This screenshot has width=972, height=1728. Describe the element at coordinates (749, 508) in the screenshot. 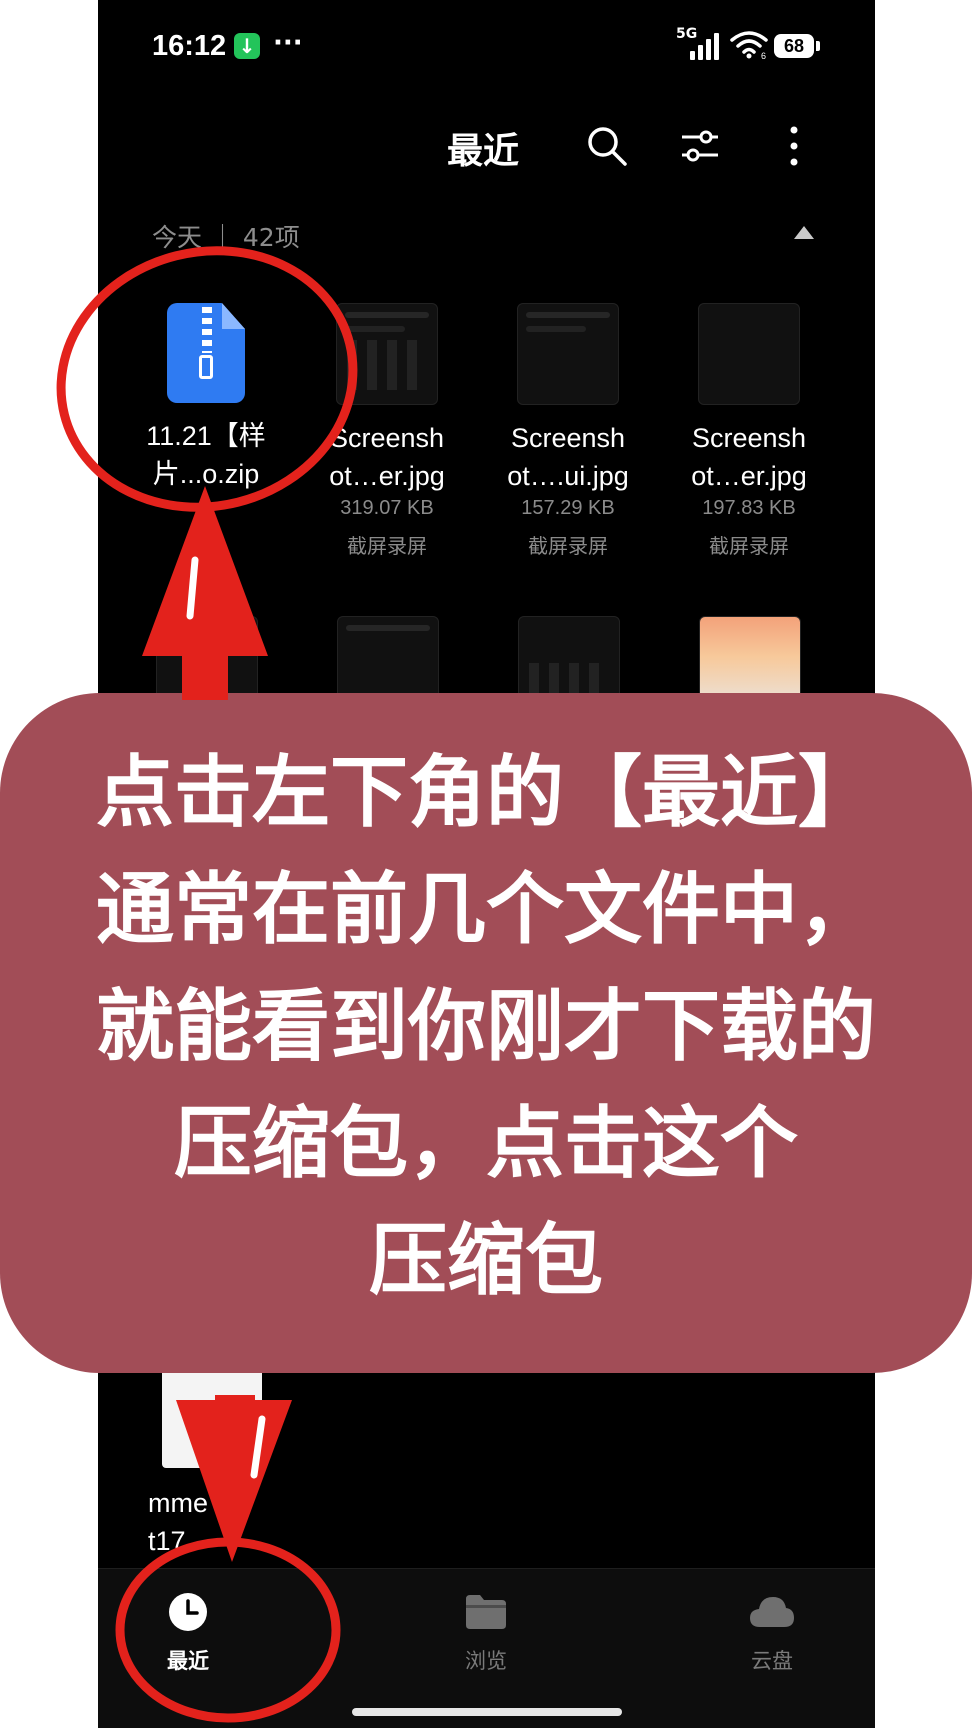

I see `file-size: 197.83 KB` at that location.